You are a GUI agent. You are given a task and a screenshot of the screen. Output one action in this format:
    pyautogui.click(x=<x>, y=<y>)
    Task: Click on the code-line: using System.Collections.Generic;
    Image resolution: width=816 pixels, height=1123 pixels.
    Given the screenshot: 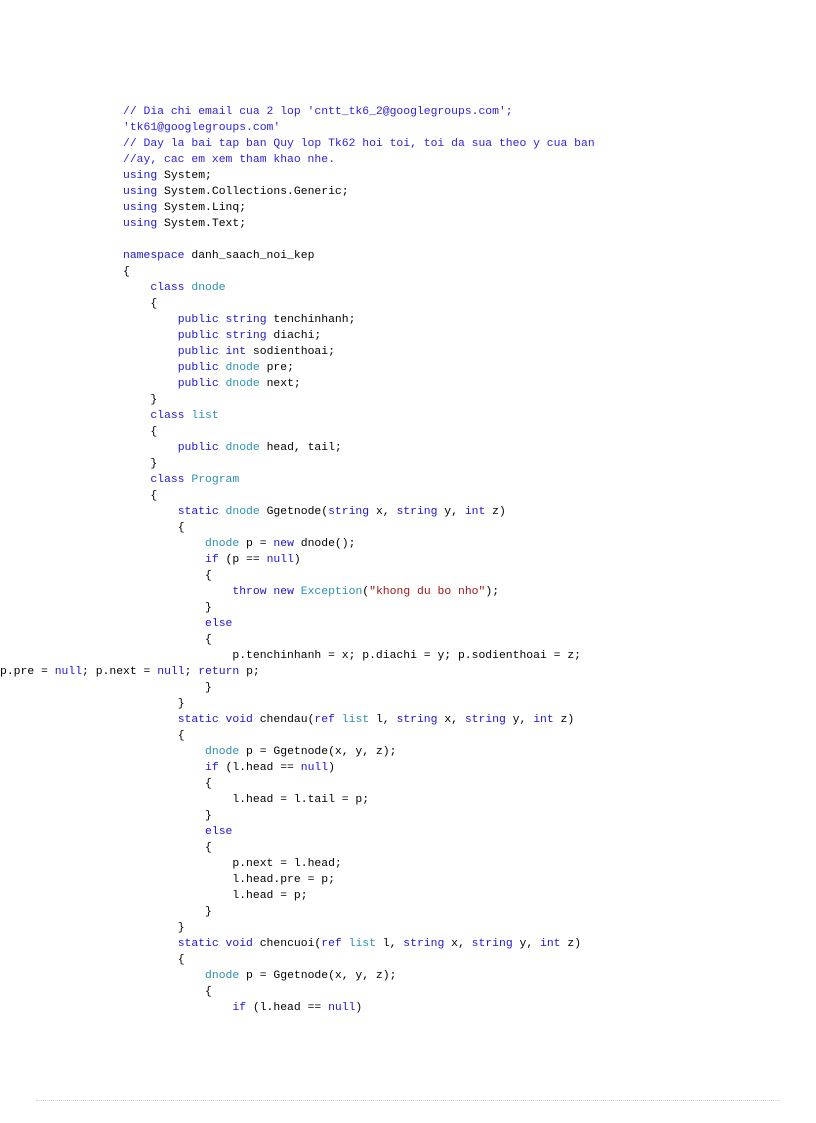 What is the action you would take?
    pyautogui.click(x=453, y=192)
    